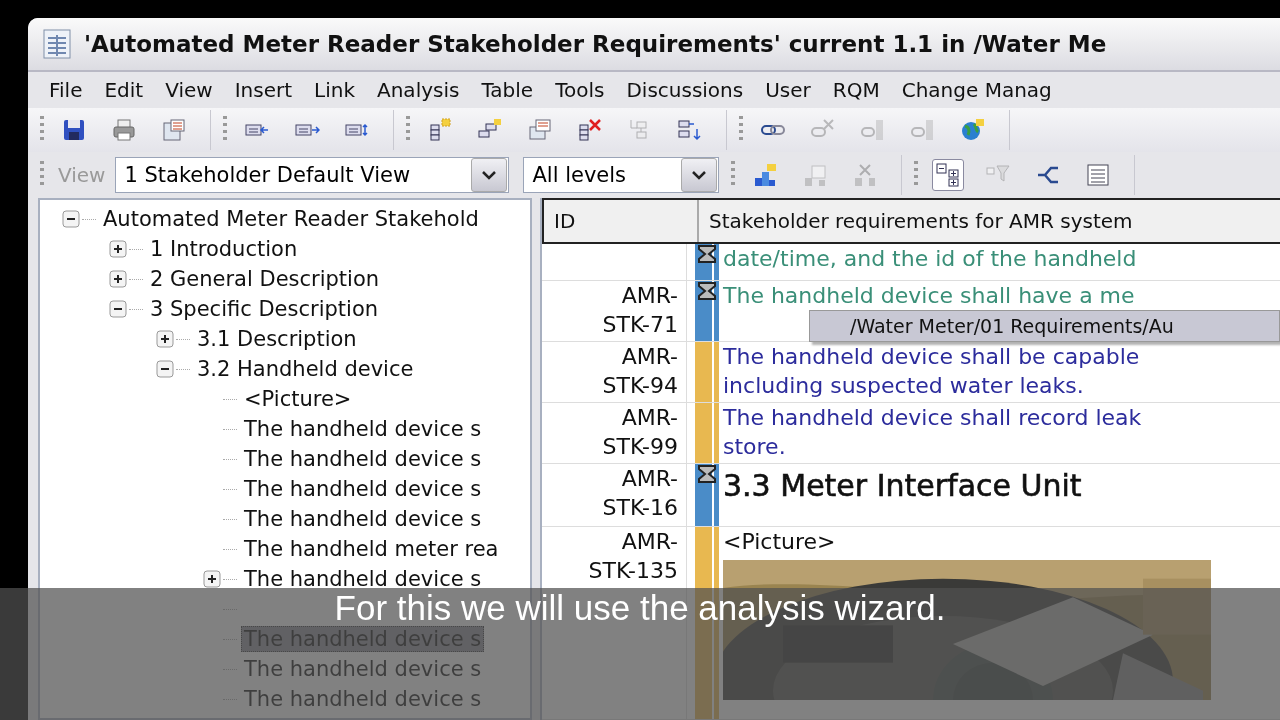 Image resolution: width=1280 pixels, height=720 pixels. Describe the element at coordinates (66, 90) in the screenshot. I see `menu-item: File` at that location.